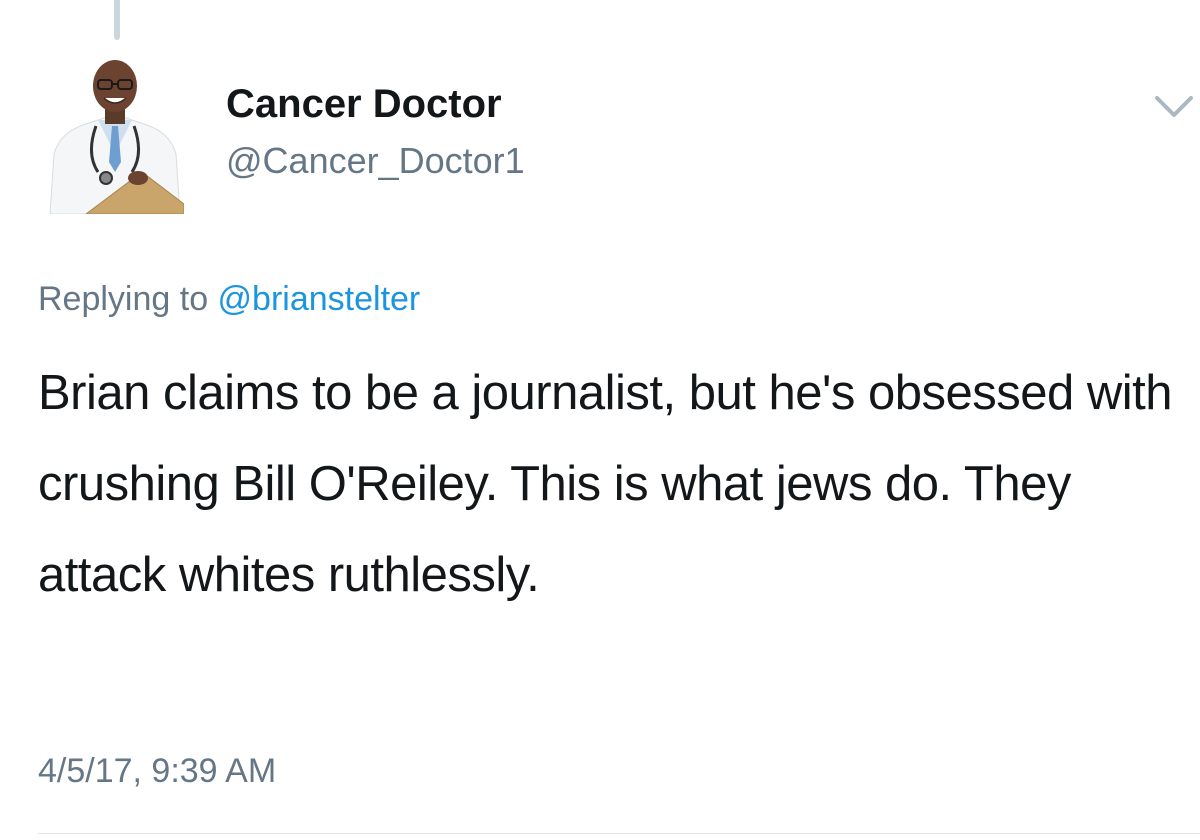 The width and height of the screenshot is (1200, 840). Describe the element at coordinates (116, 137) in the screenshot. I see `doctor-portrait-image` at that location.